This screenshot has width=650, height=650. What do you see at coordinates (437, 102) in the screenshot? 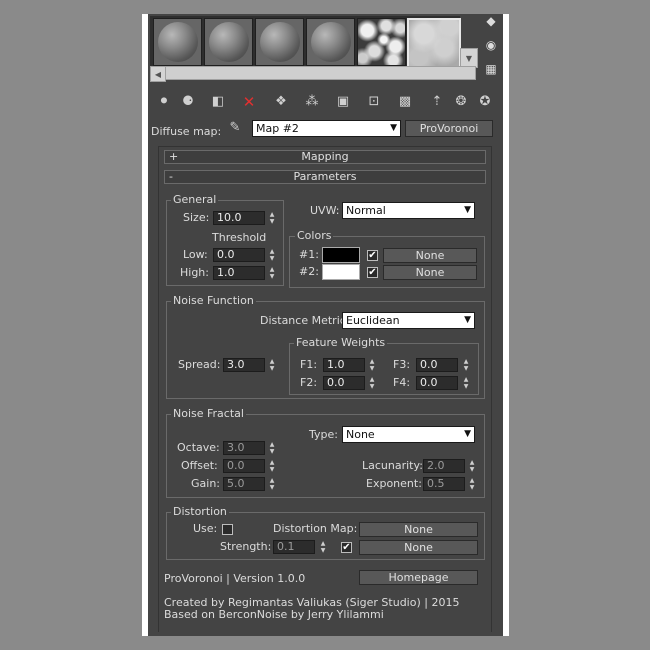
I see `go-to-parent-icon: ⇡` at bounding box center [437, 102].